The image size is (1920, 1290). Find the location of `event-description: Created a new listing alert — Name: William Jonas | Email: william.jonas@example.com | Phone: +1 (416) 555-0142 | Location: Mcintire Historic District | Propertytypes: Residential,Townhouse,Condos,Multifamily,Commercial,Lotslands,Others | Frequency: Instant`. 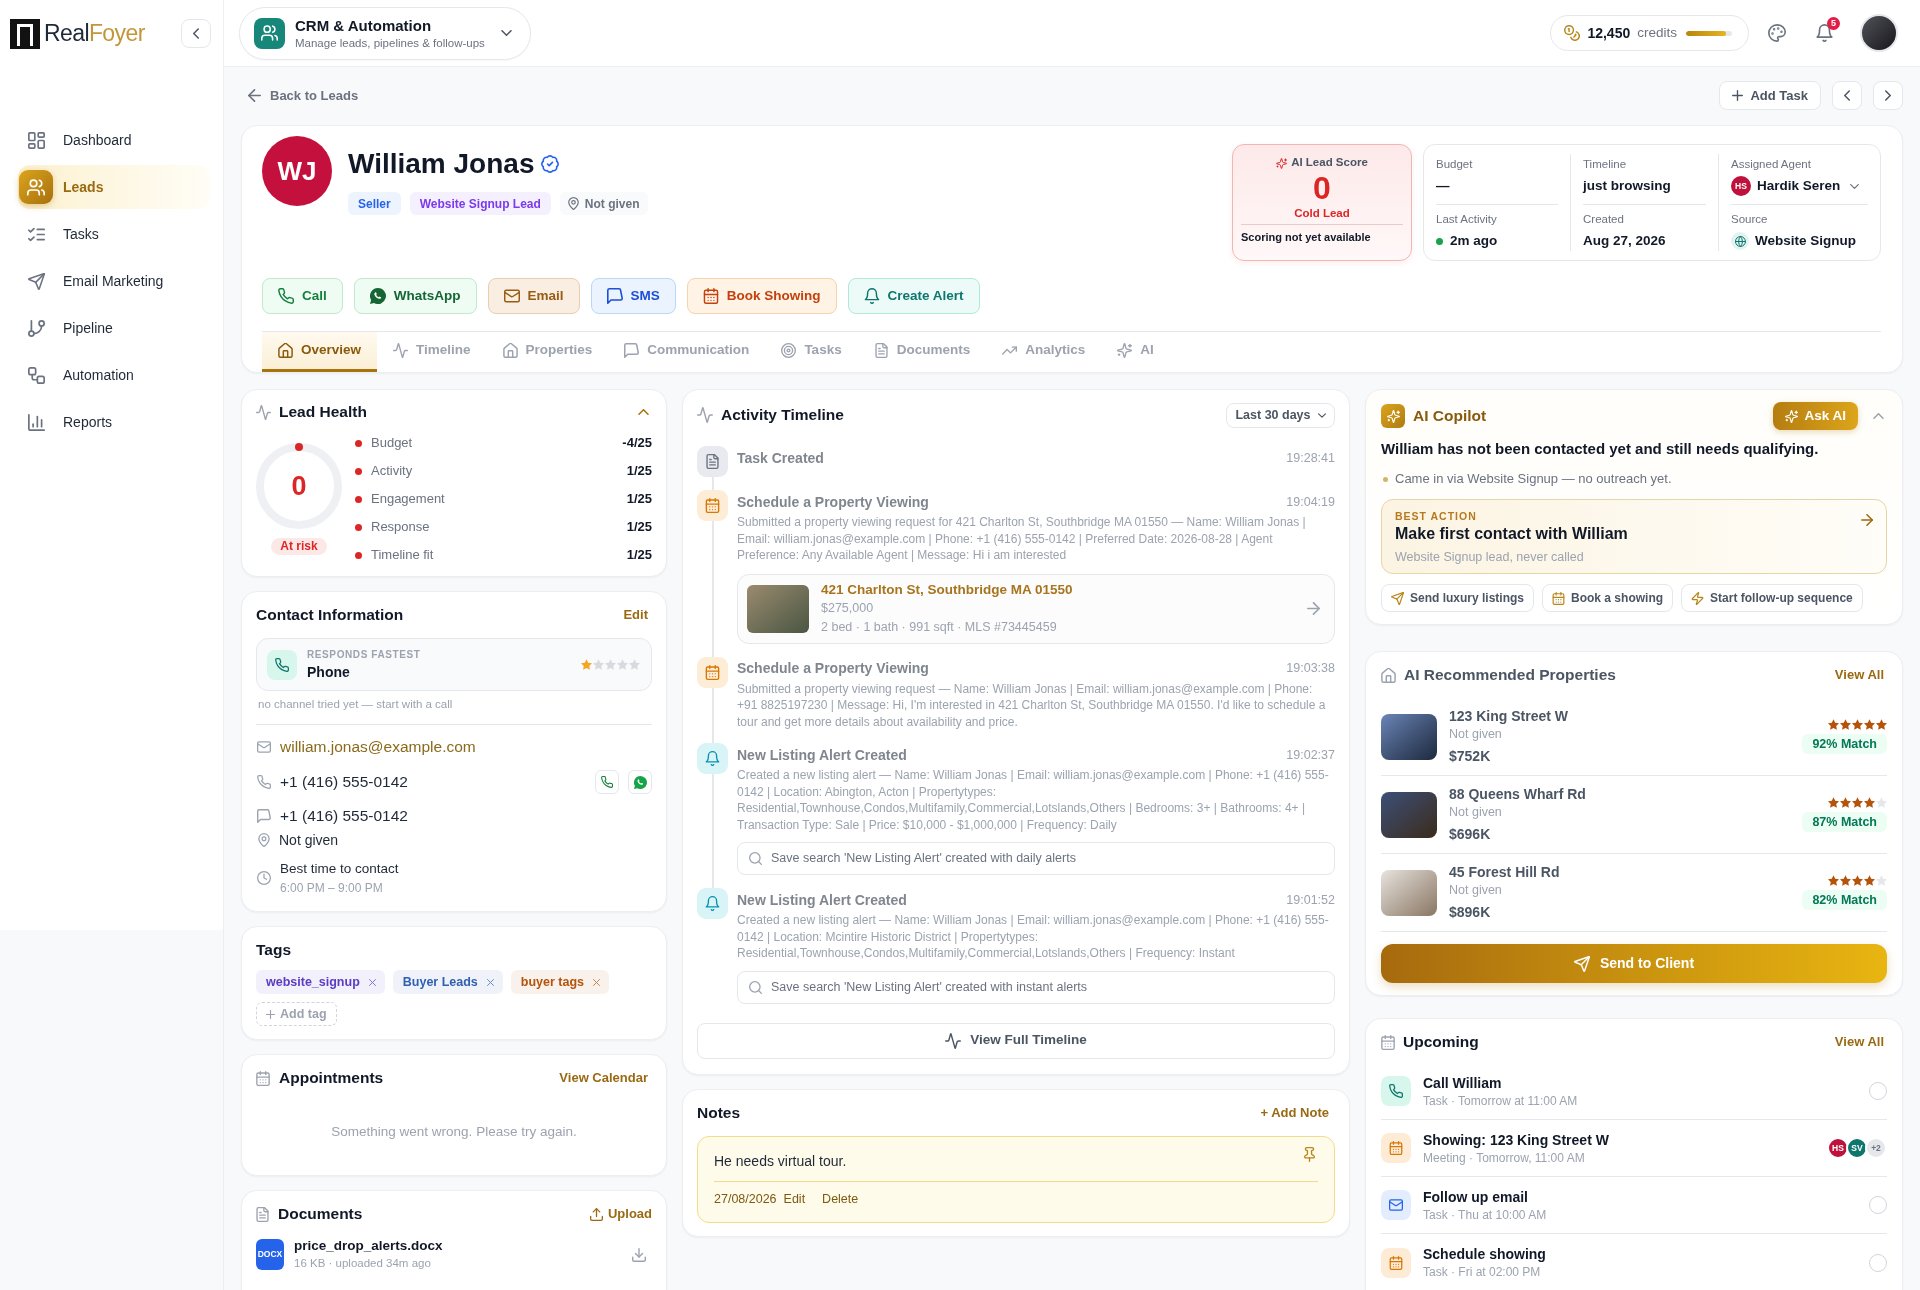

event-description: Created a new listing alert — Name: William Jonas | Email: william.jonas@example.com | Phone: +1 (416) 555-0142 | Location: Mcintire Historic District | Propertytypes: Residential,Townhouse,Condos,Multifamily,Commercial,Lotslands,Others | Frequency: Instant is located at coordinates (1033, 937).